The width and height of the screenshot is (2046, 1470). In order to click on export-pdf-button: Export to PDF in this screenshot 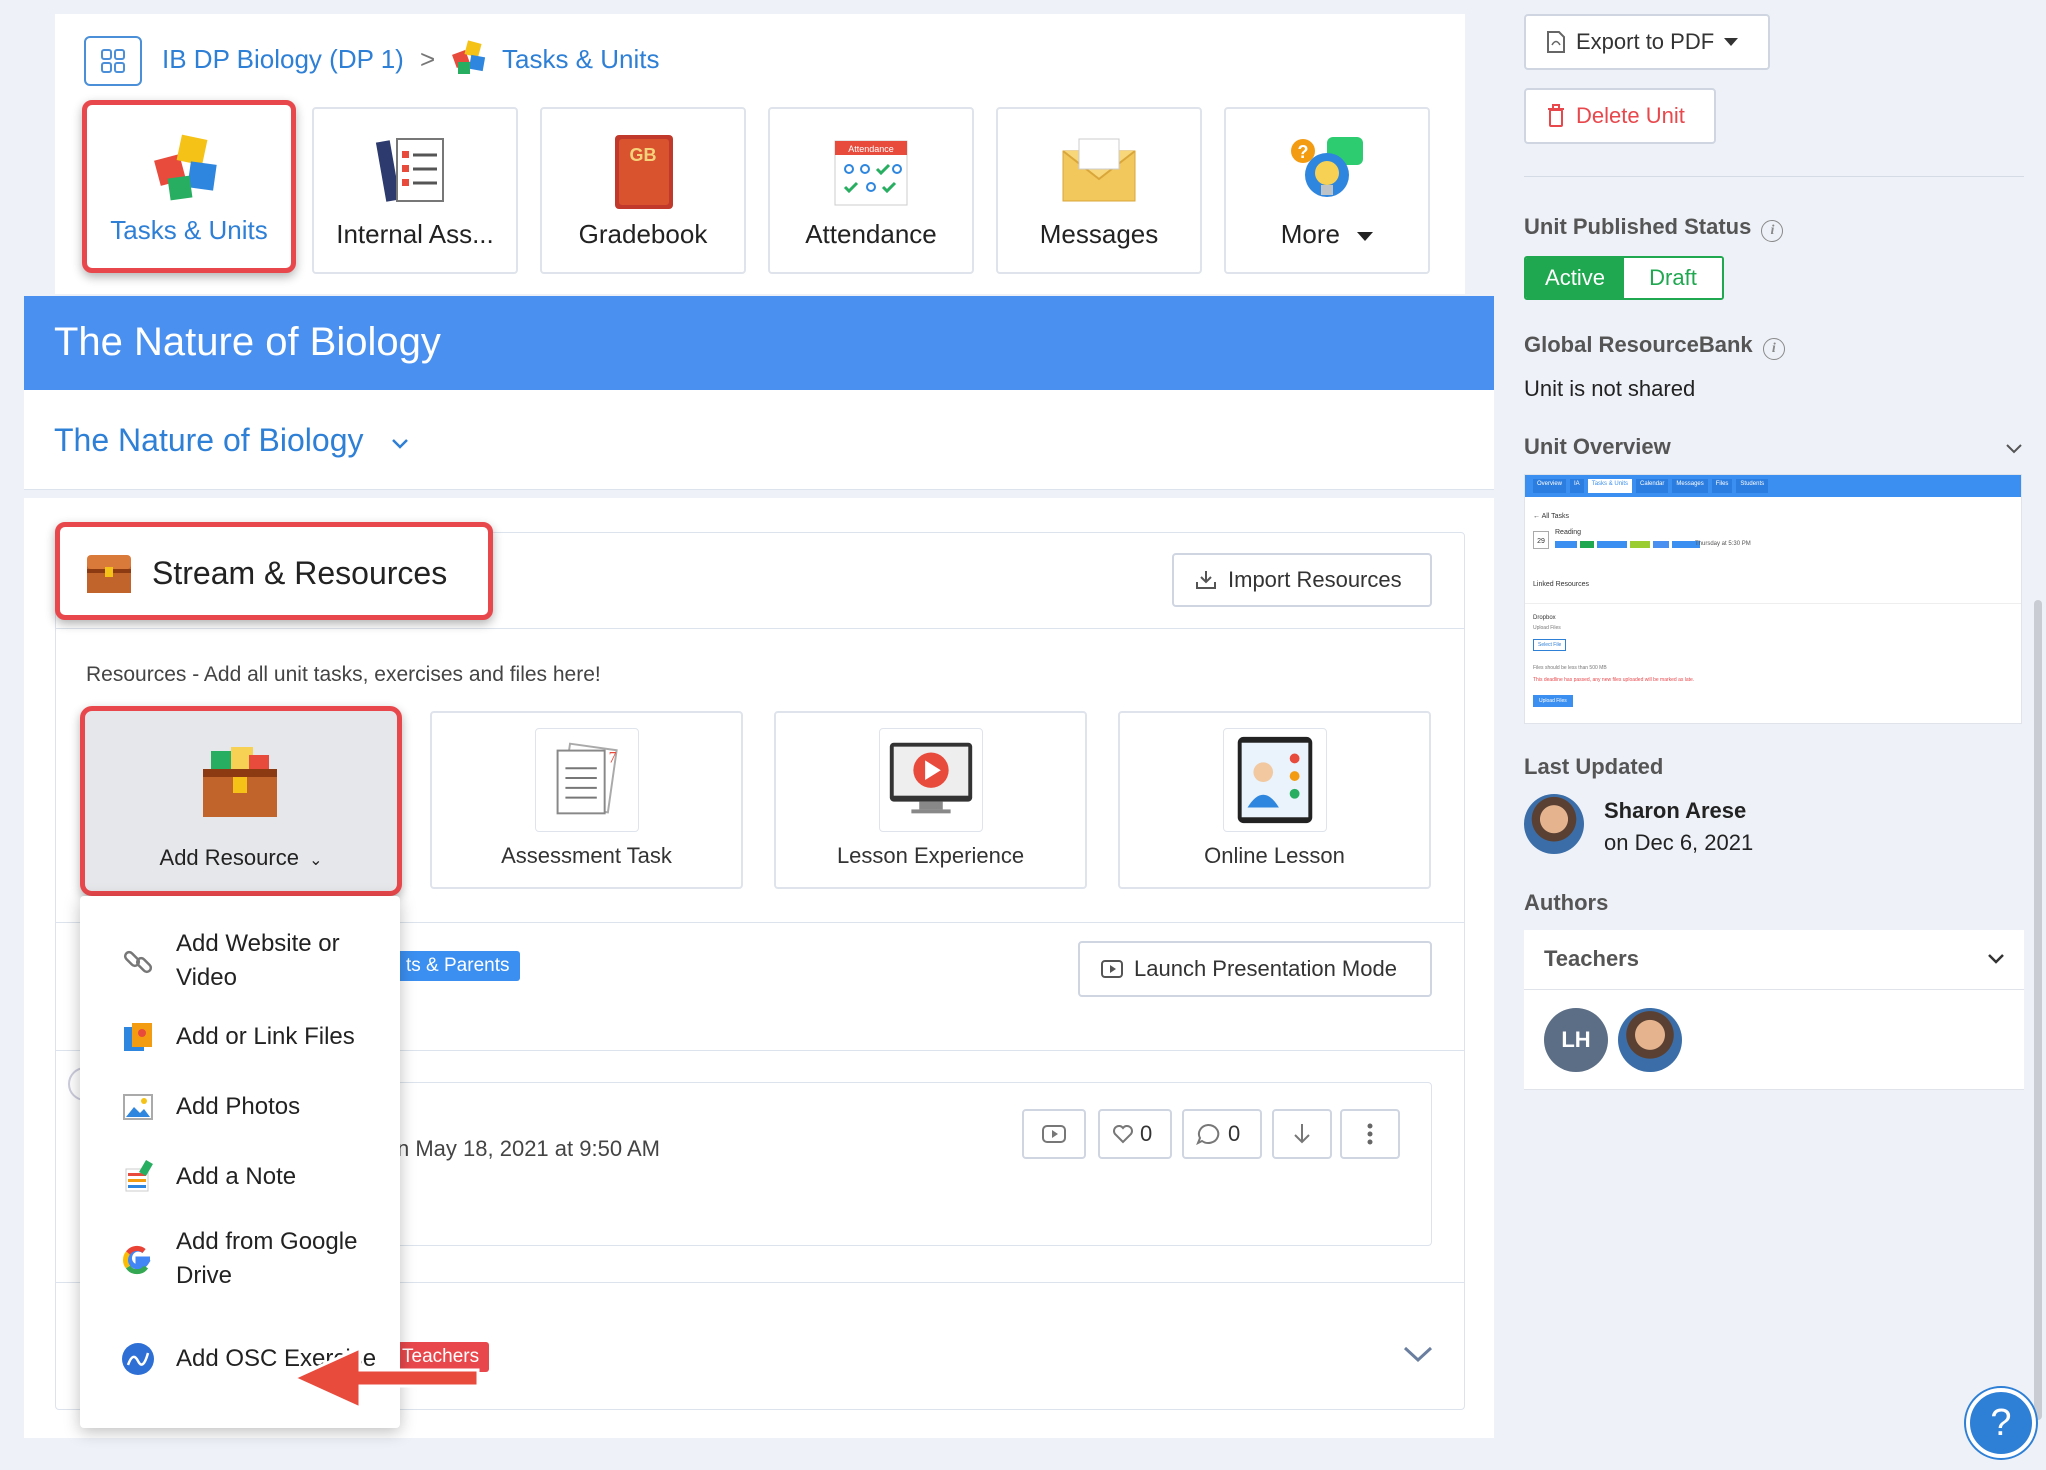, I will do `click(1647, 42)`.